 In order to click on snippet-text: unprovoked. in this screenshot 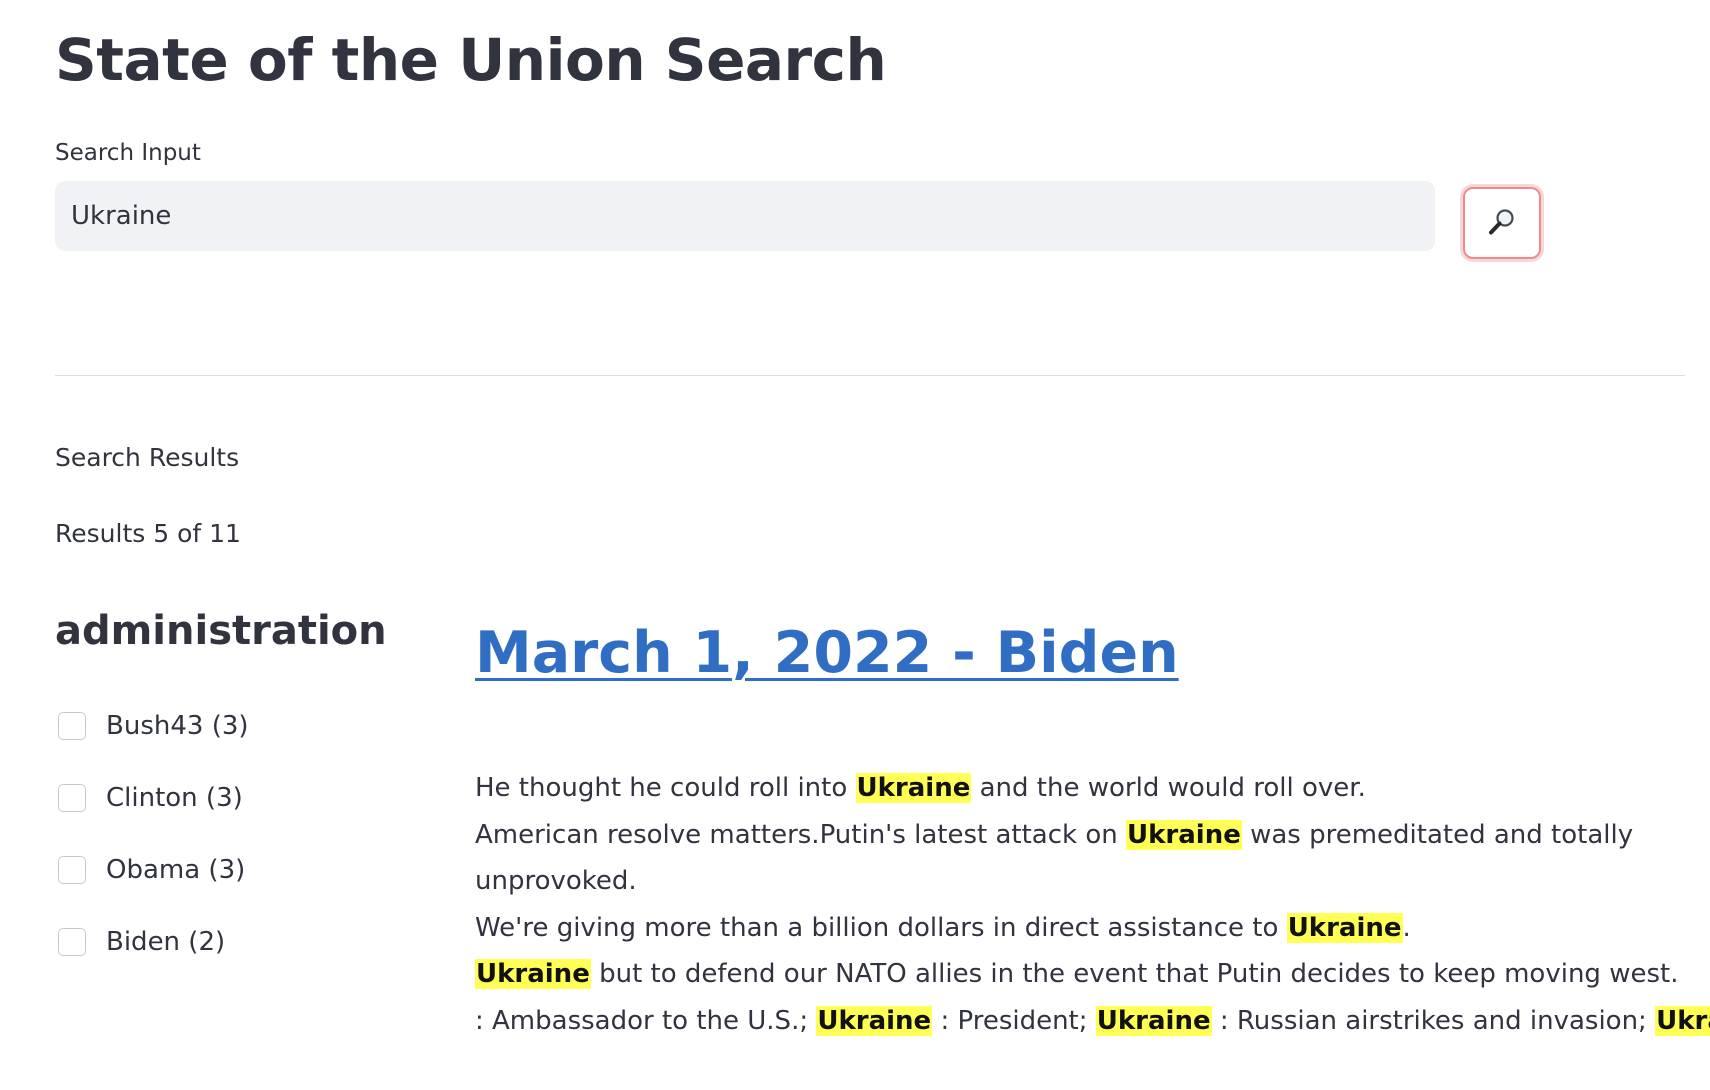, I will do `click(556, 881)`.